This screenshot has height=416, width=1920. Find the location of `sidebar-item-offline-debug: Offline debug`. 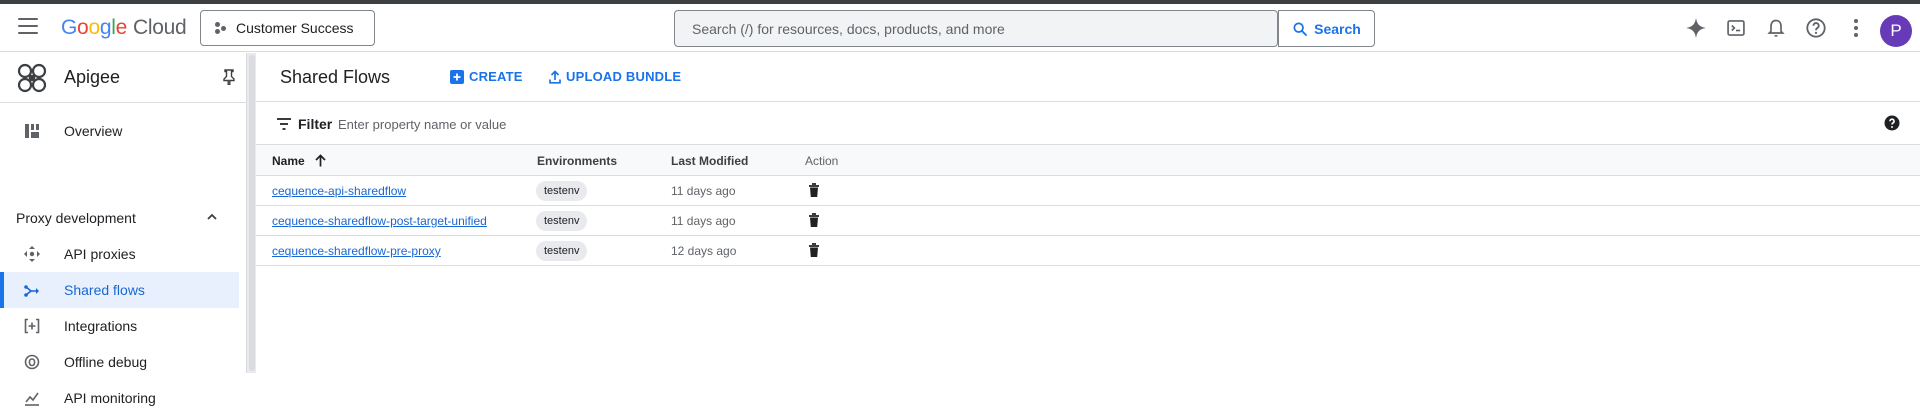

sidebar-item-offline-debug: Offline debug is located at coordinates (119, 362).